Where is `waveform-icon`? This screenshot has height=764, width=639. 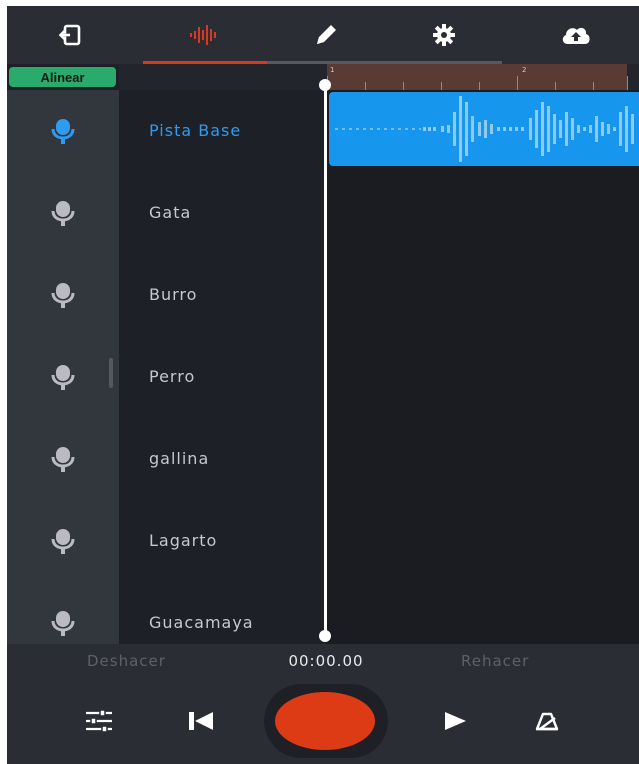
waveform-icon is located at coordinates (203, 35).